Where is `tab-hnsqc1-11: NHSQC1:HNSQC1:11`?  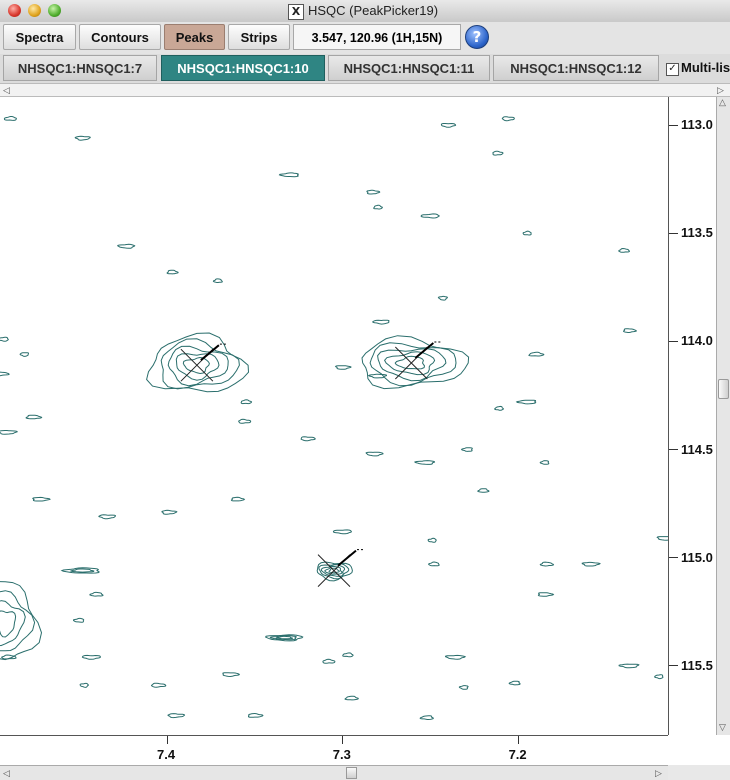 tab-hnsqc1-11: NHSQC1:HNSQC1:11 is located at coordinates (409, 68).